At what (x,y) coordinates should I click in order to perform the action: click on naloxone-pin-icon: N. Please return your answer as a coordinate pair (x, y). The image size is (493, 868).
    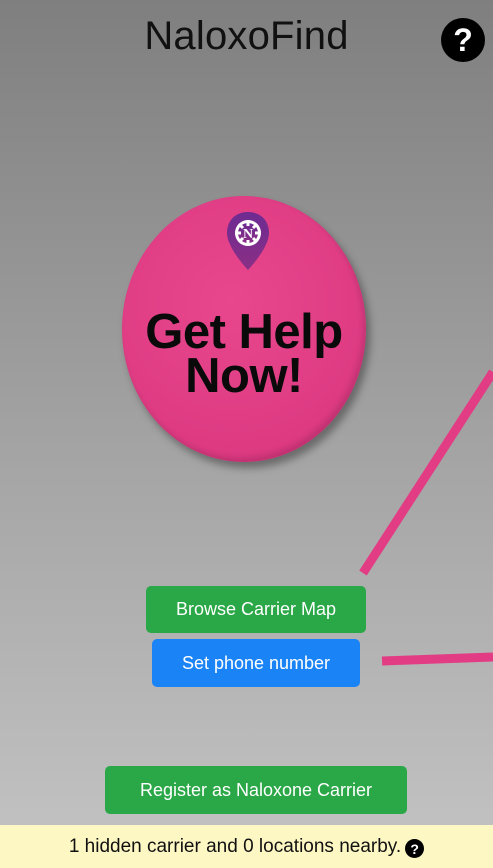
    Looking at the image, I should click on (248, 241).